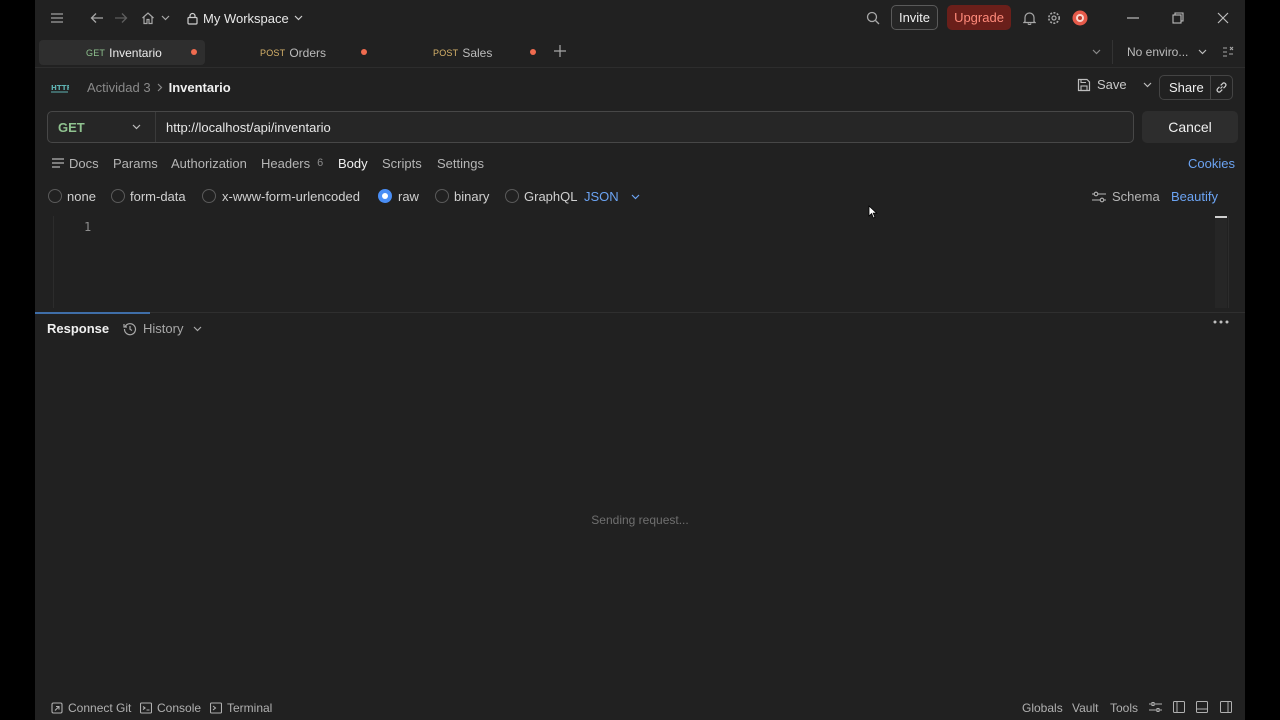  What do you see at coordinates (102, 127) in the screenshot?
I see `method-select: GET` at bounding box center [102, 127].